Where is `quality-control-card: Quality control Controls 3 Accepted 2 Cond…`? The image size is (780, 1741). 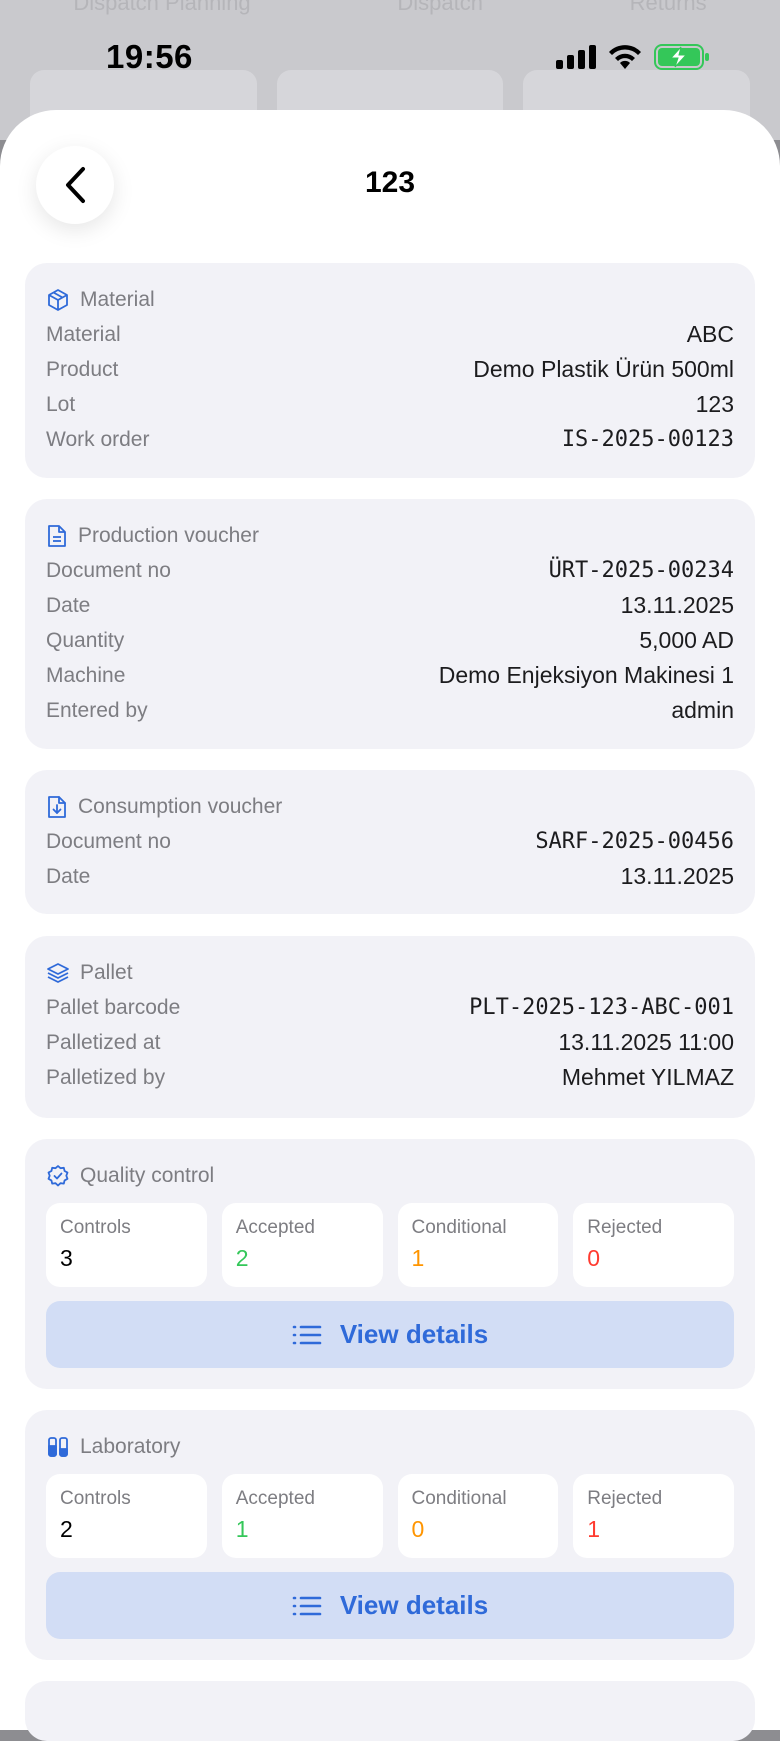 quality-control-card: Quality control Controls 3 Accepted 2 Cond… is located at coordinates (390, 1264).